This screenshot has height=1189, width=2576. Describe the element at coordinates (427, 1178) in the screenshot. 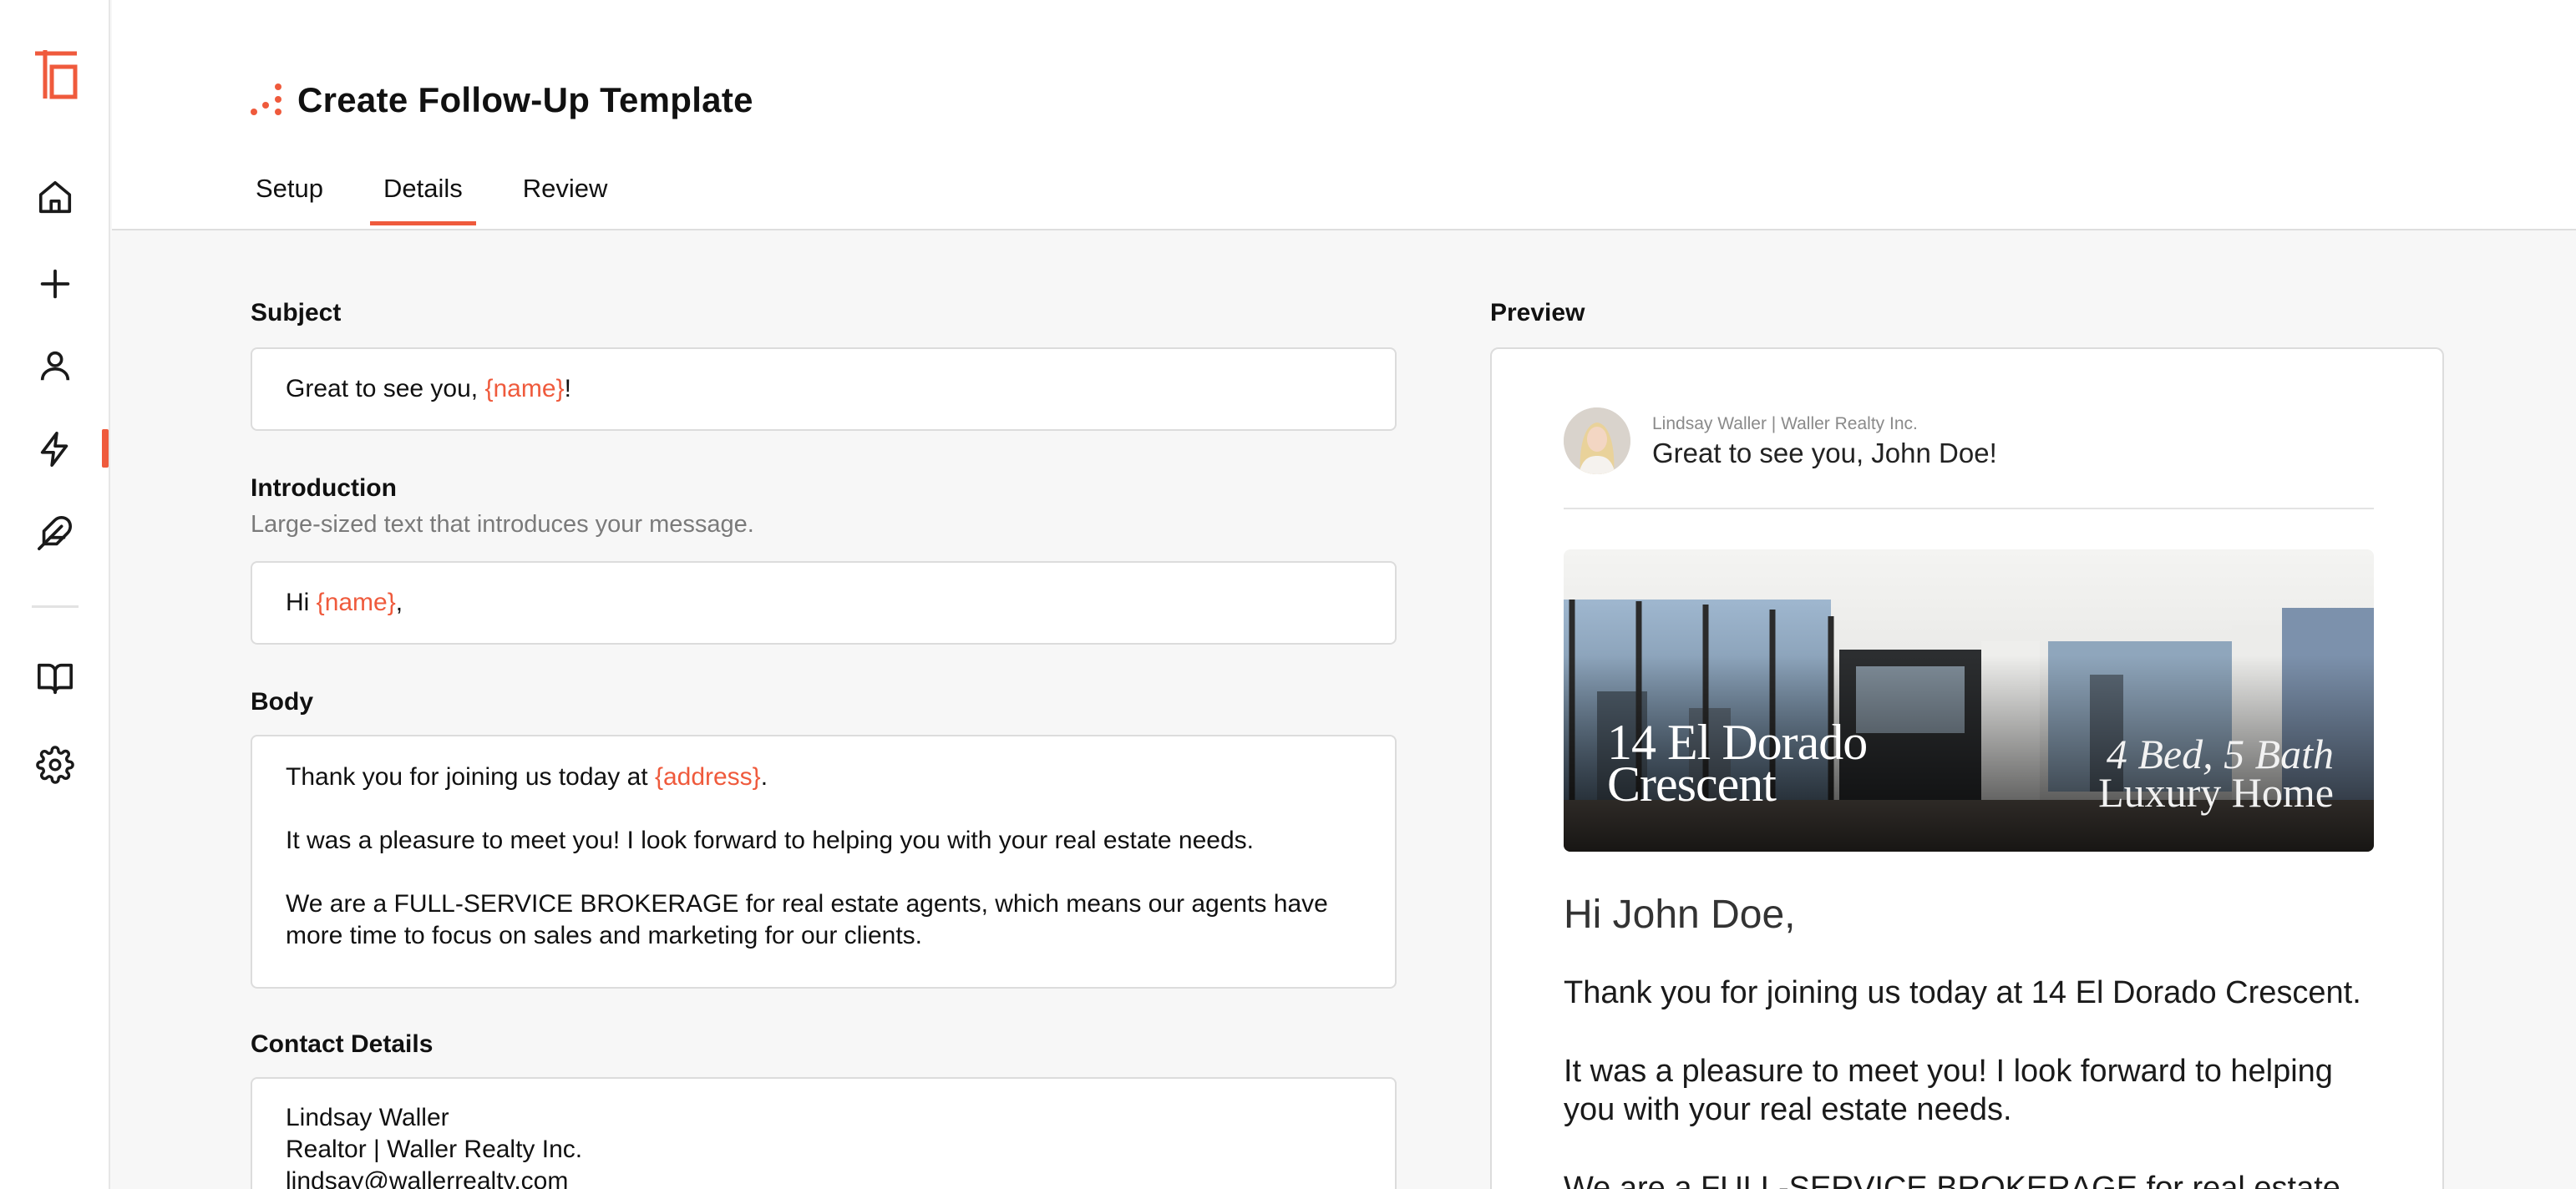

I see `contact-email: lindsay@wallerrealty.com` at that location.